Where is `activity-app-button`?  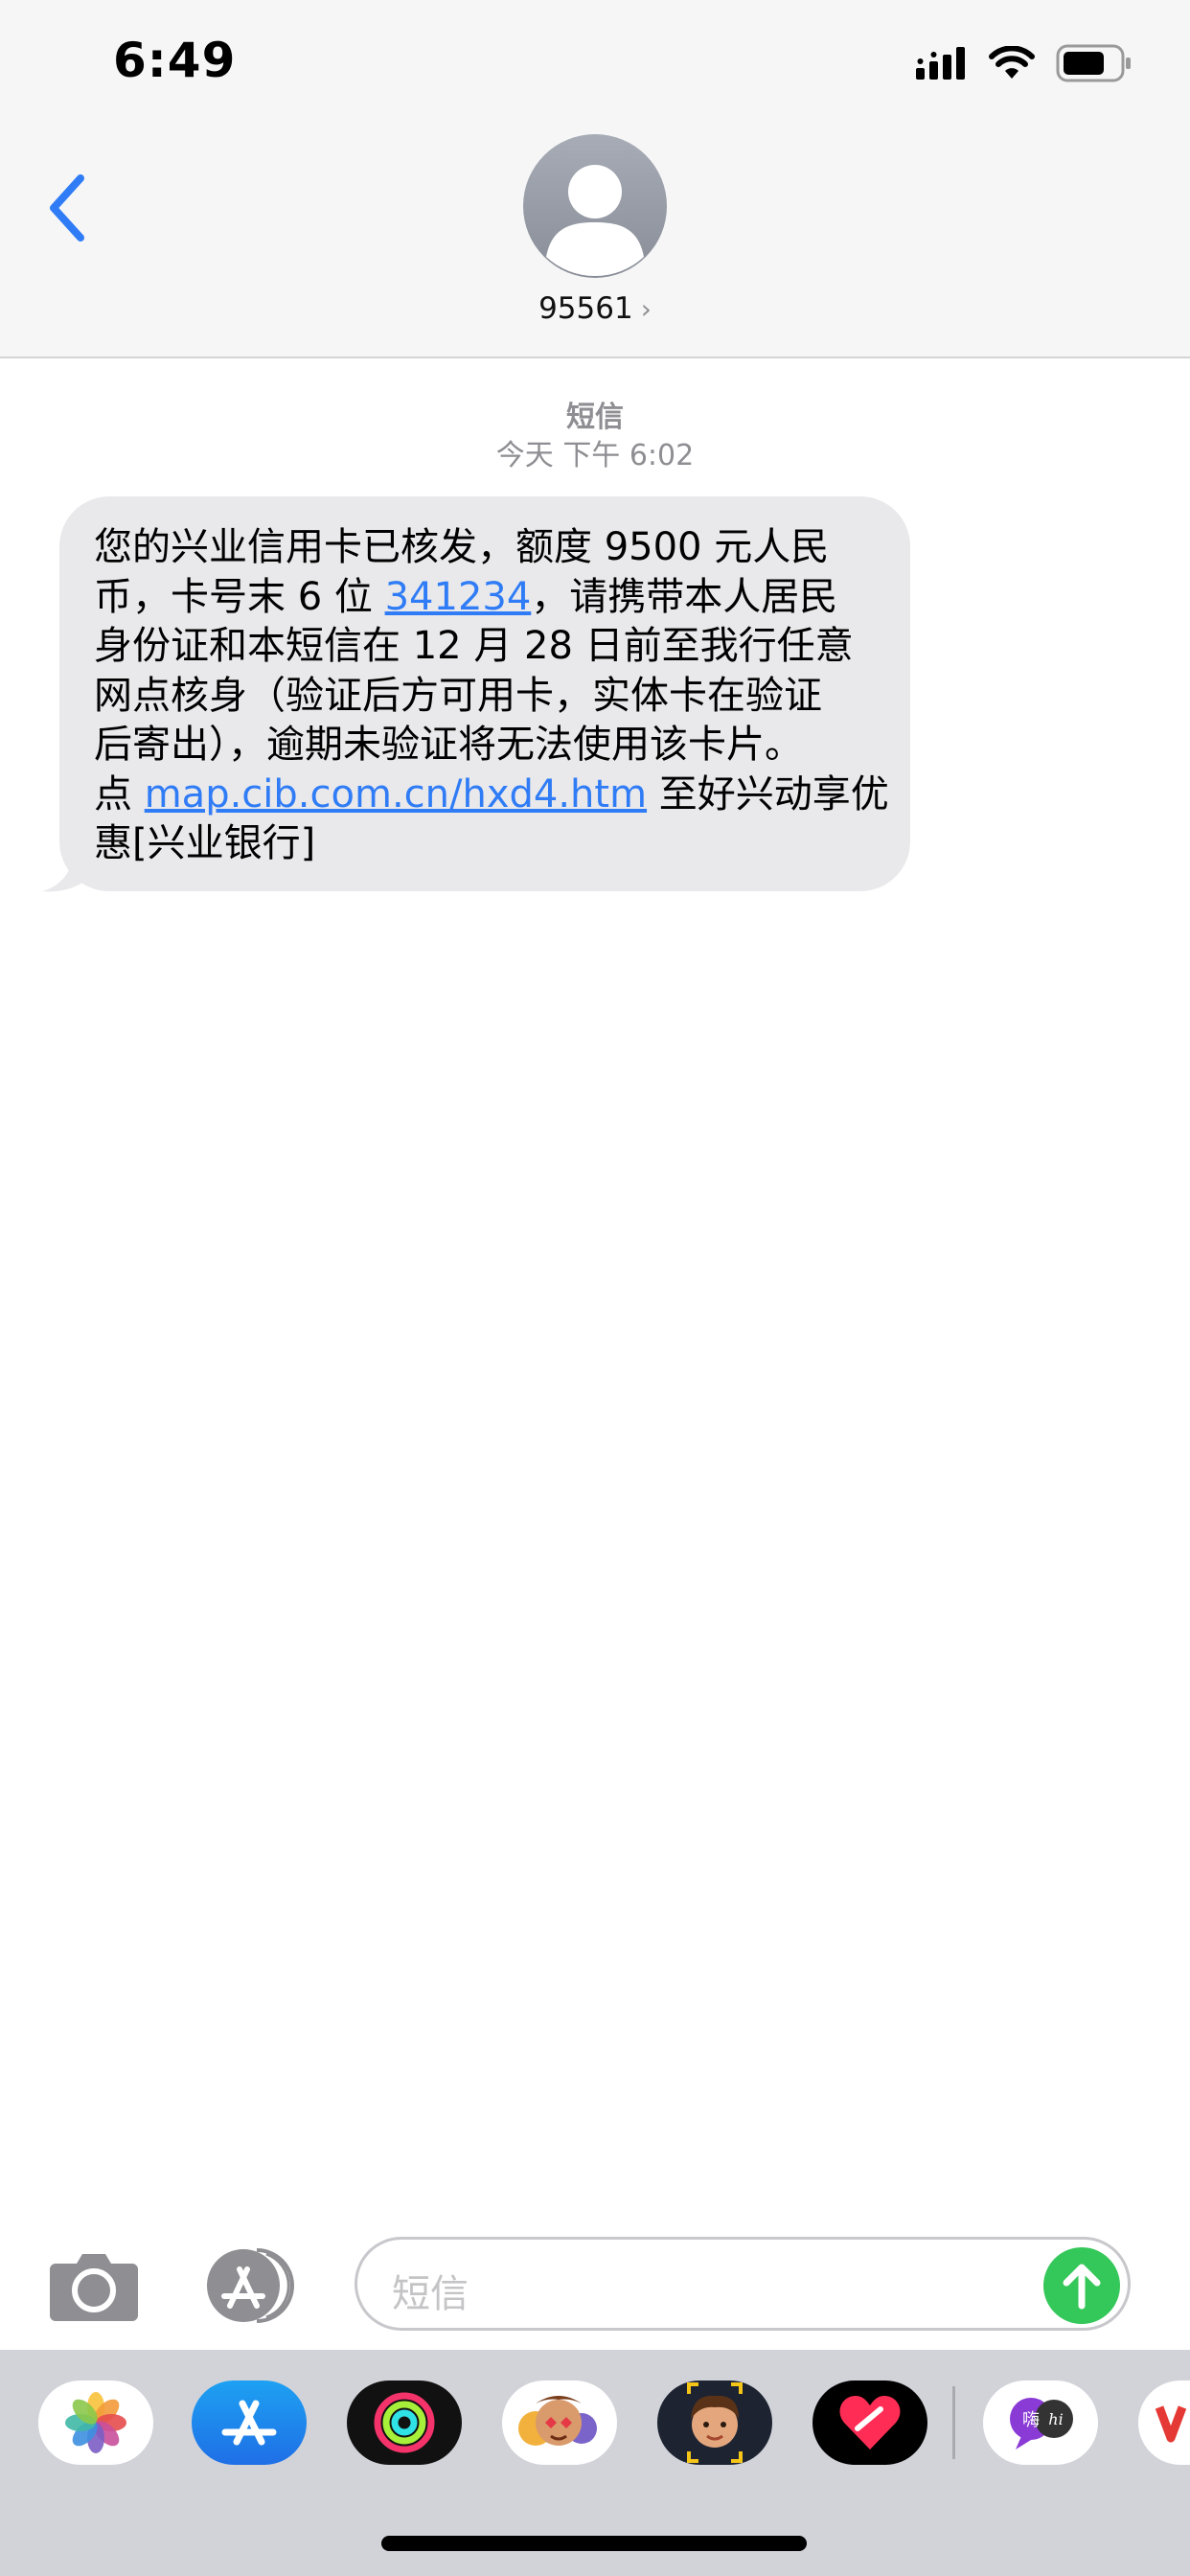 activity-app-button is located at coordinates (405, 2422).